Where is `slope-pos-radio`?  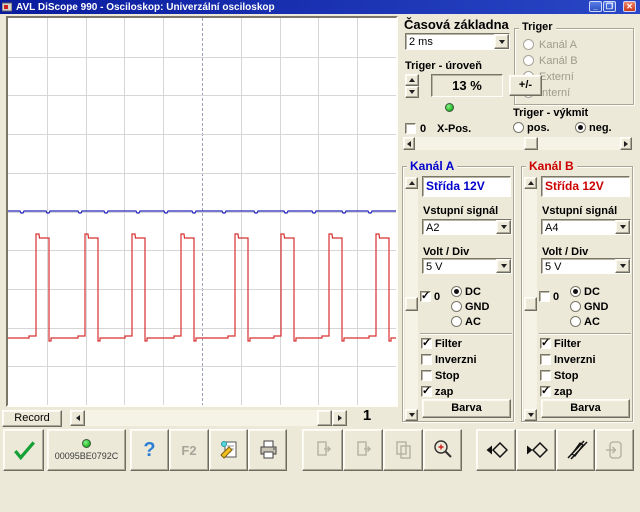 slope-pos-radio is located at coordinates (518, 127).